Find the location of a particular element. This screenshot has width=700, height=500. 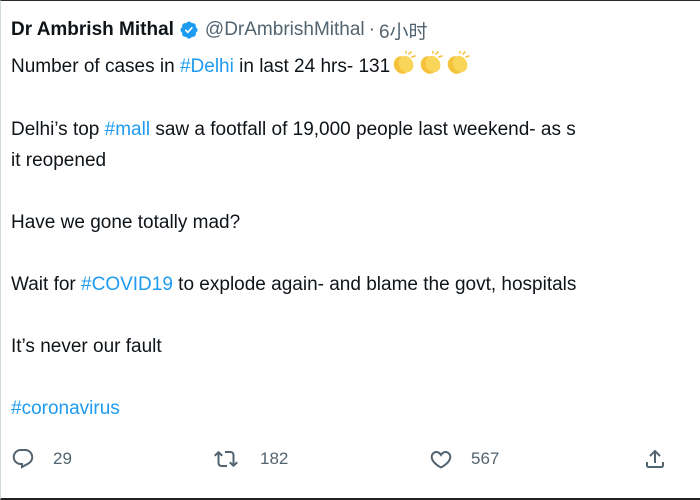

retweet-icon is located at coordinates (226, 459).